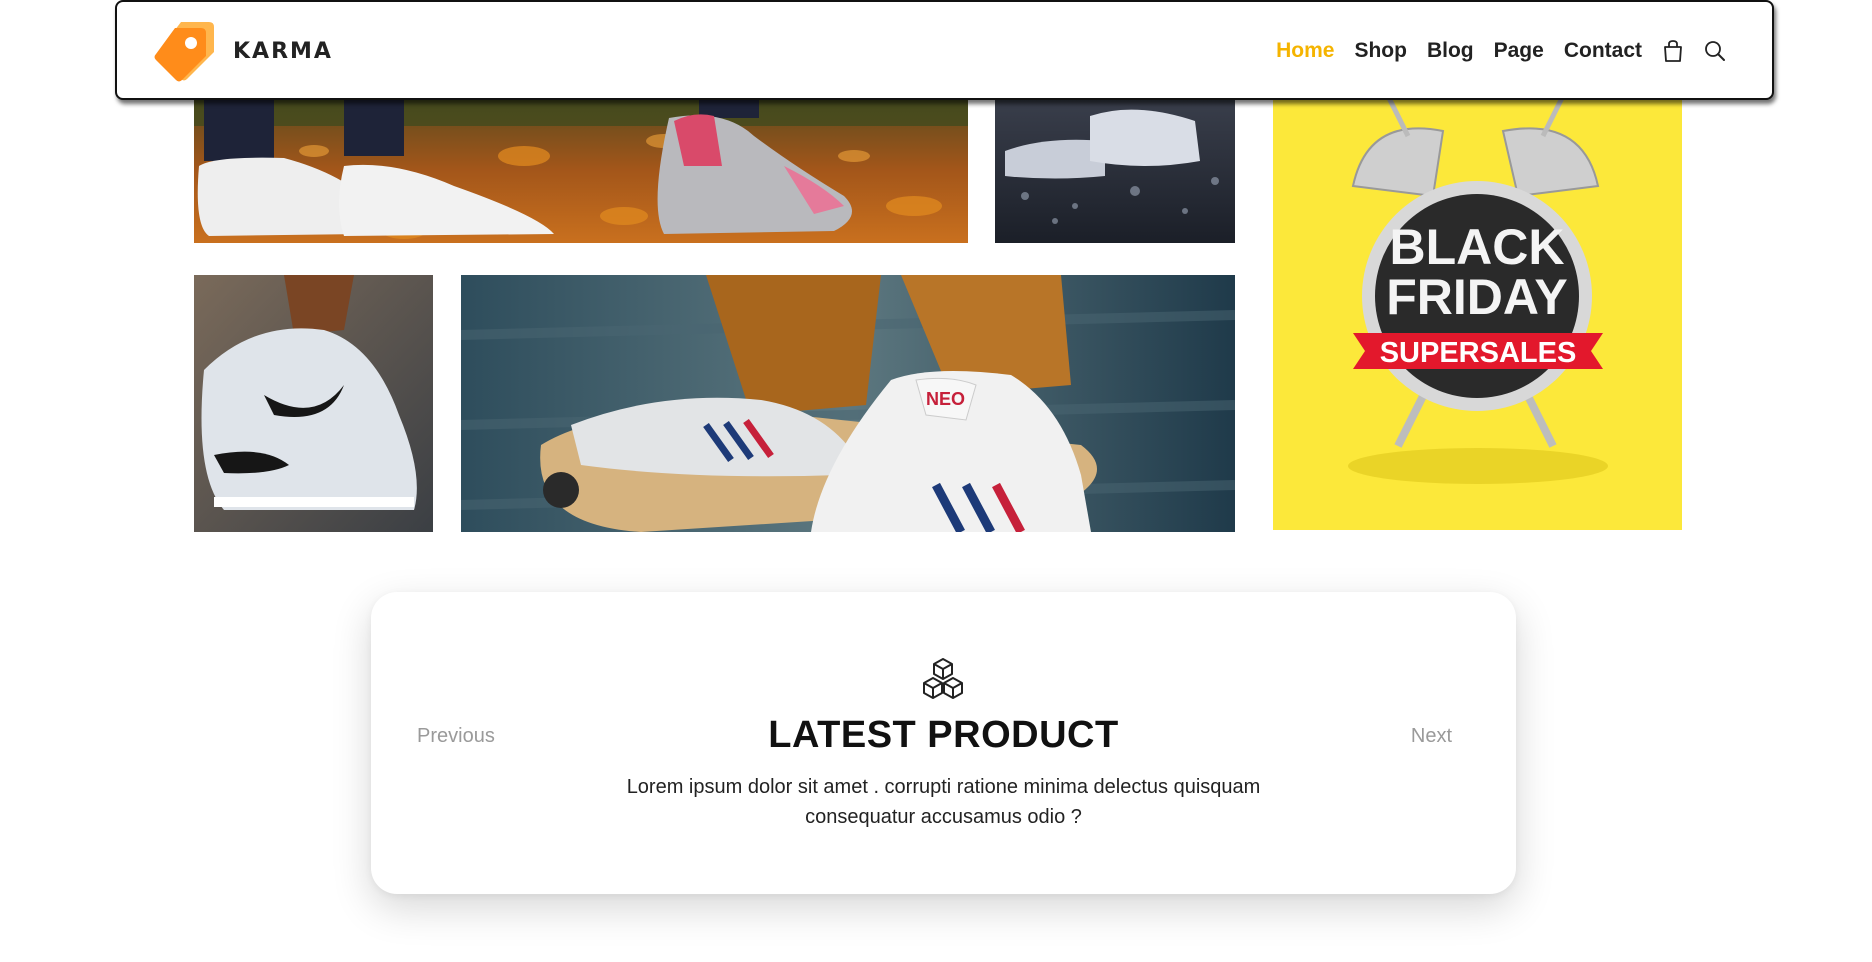  What do you see at coordinates (944, 50) in the screenshot?
I see `site-header: KARMA Home Shop Blog Page Contact` at bounding box center [944, 50].